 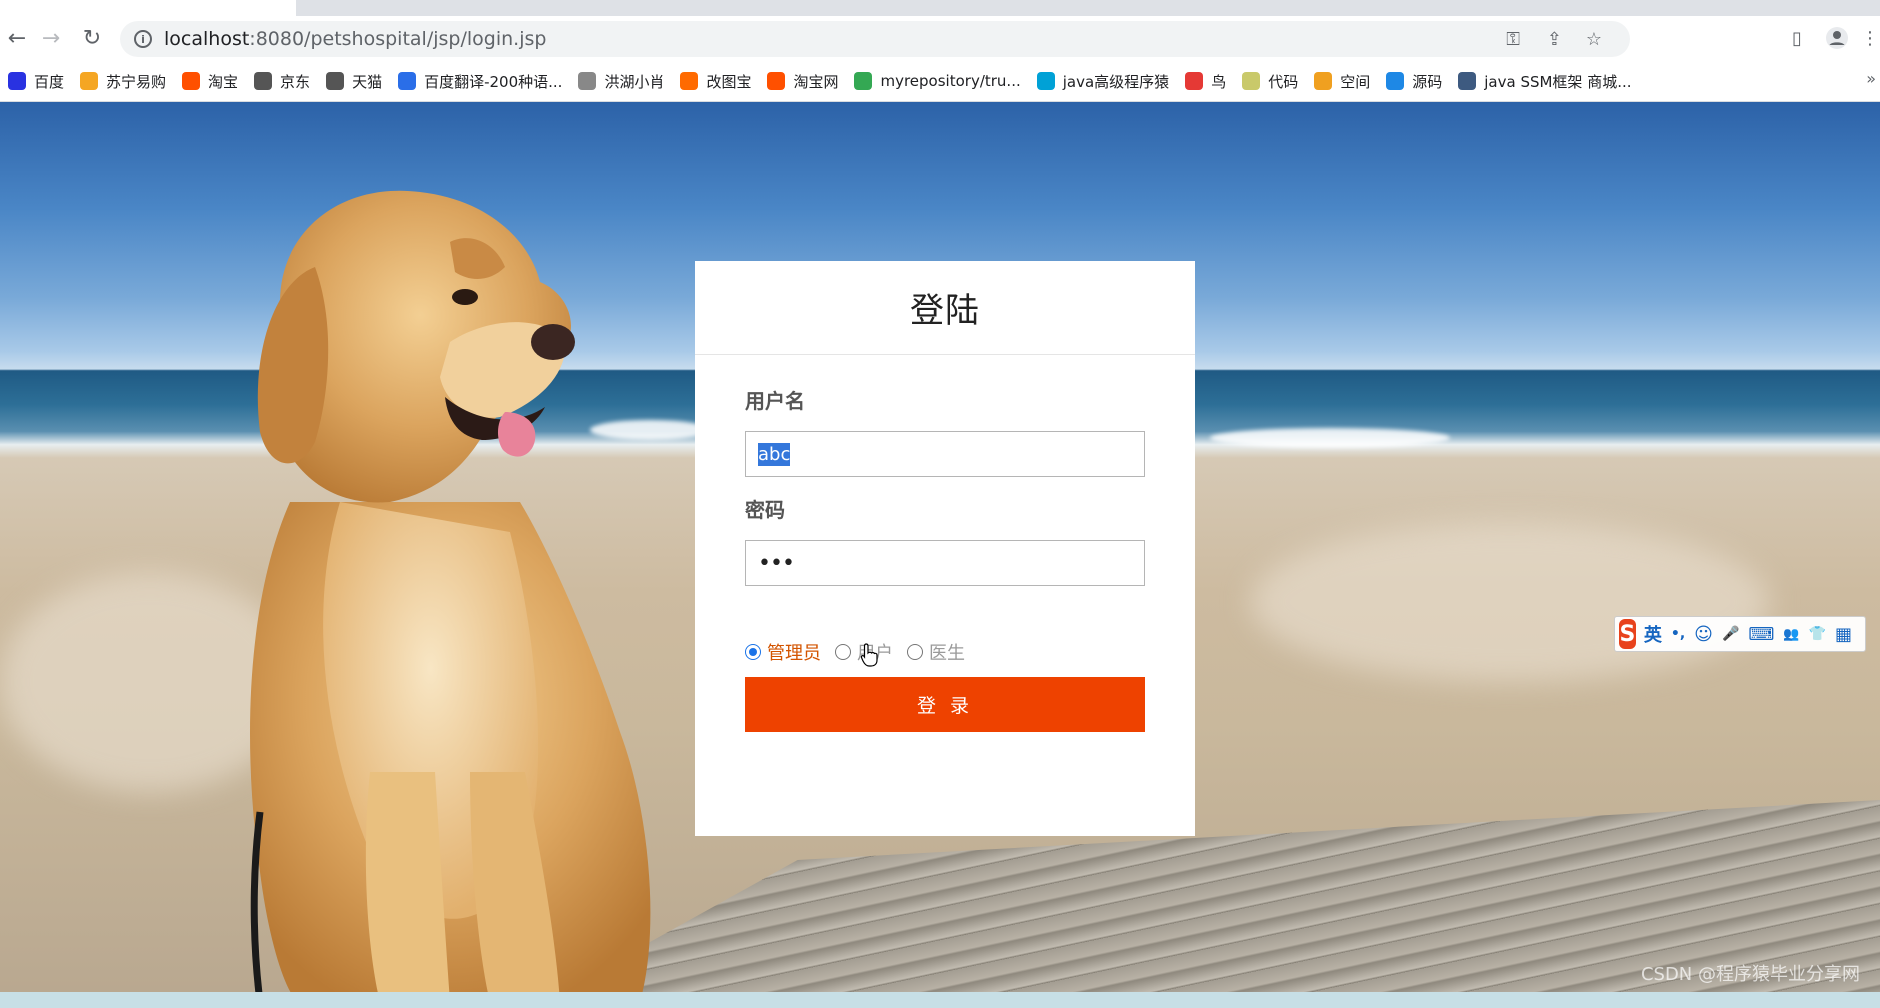 What do you see at coordinates (1355, 81) in the screenshot?
I see `bookmark-label: 空间` at bounding box center [1355, 81].